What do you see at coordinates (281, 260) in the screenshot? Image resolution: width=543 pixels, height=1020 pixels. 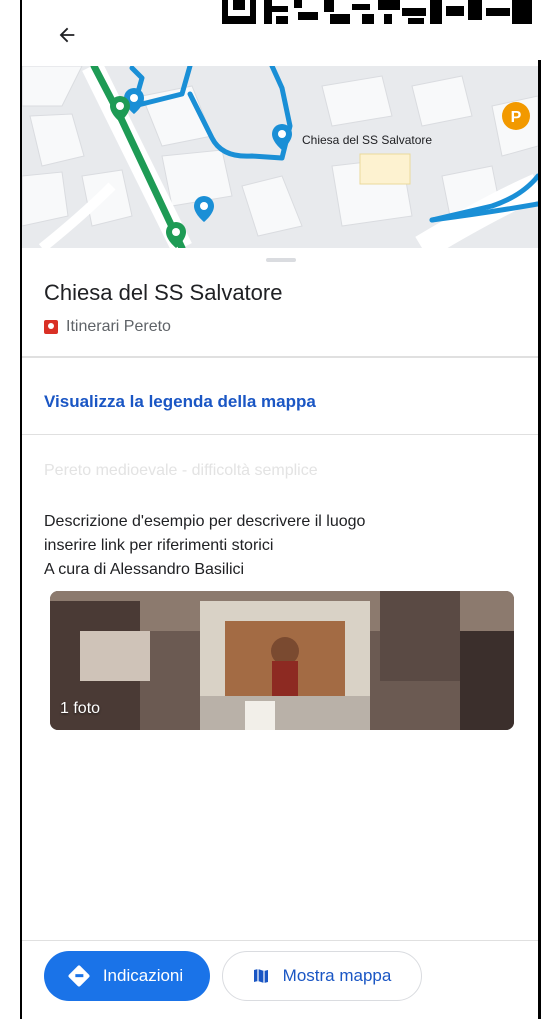 I see `drag-handle` at bounding box center [281, 260].